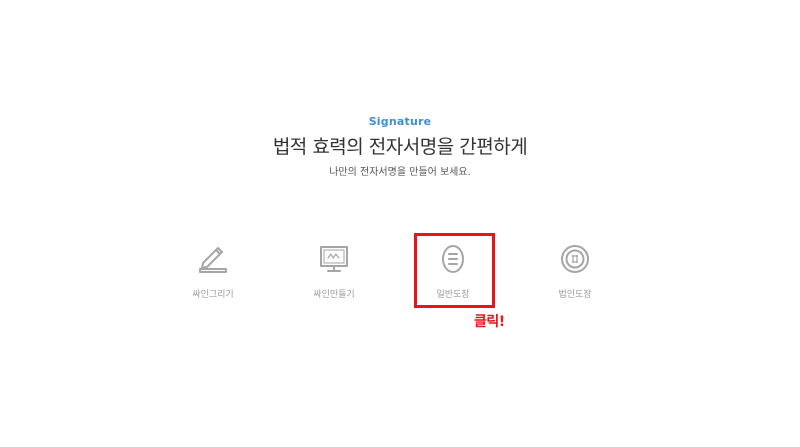 This screenshot has width=800, height=447. What do you see at coordinates (334, 274) in the screenshot?
I see `make-signature-button: 싸인만들기` at bounding box center [334, 274].